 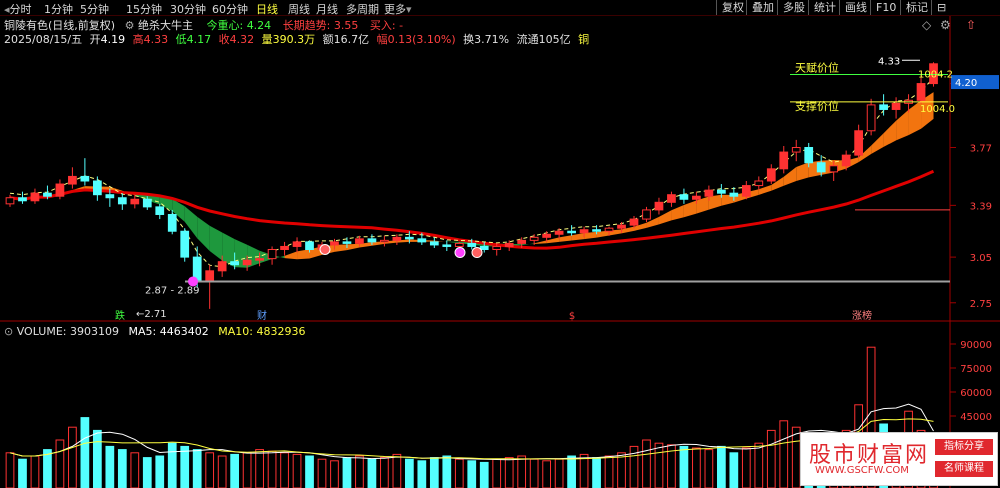 What do you see at coordinates (224, 39) in the screenshot?
I see `close-label: 收` at bounding box center [224, 39].